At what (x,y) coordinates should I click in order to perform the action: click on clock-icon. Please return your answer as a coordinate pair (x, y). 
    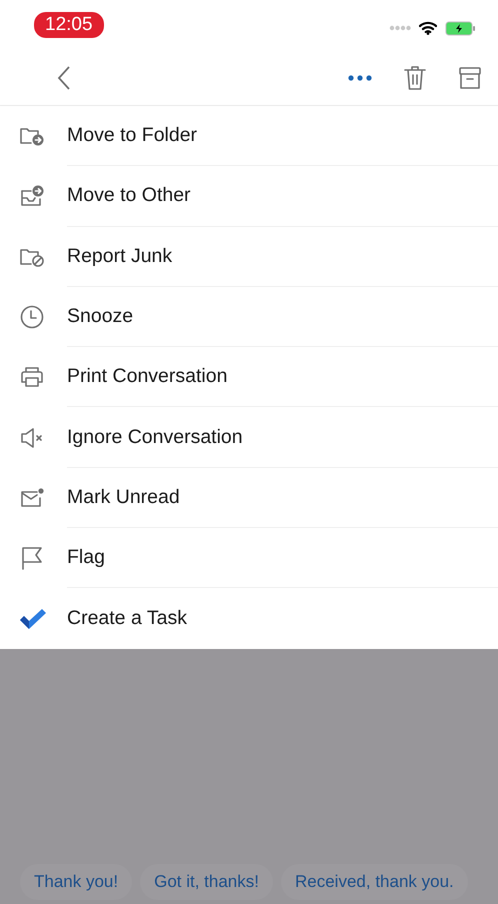
    Looking at the image, I should click on (32, 317).